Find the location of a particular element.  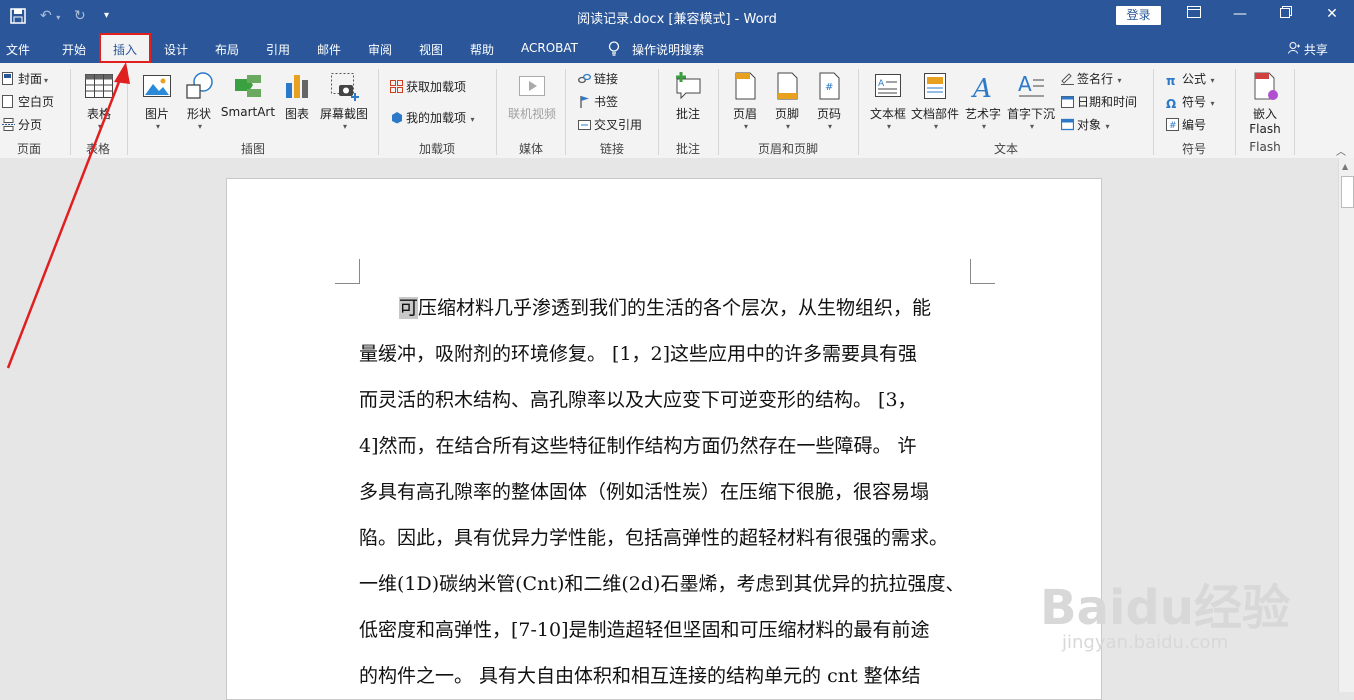

document-line: 一维(1D)碳纳米管(Cnt)和二维(2d)石墨烯，考虑到其优异的抗拉强度、 is located at coordinates (662, 584).